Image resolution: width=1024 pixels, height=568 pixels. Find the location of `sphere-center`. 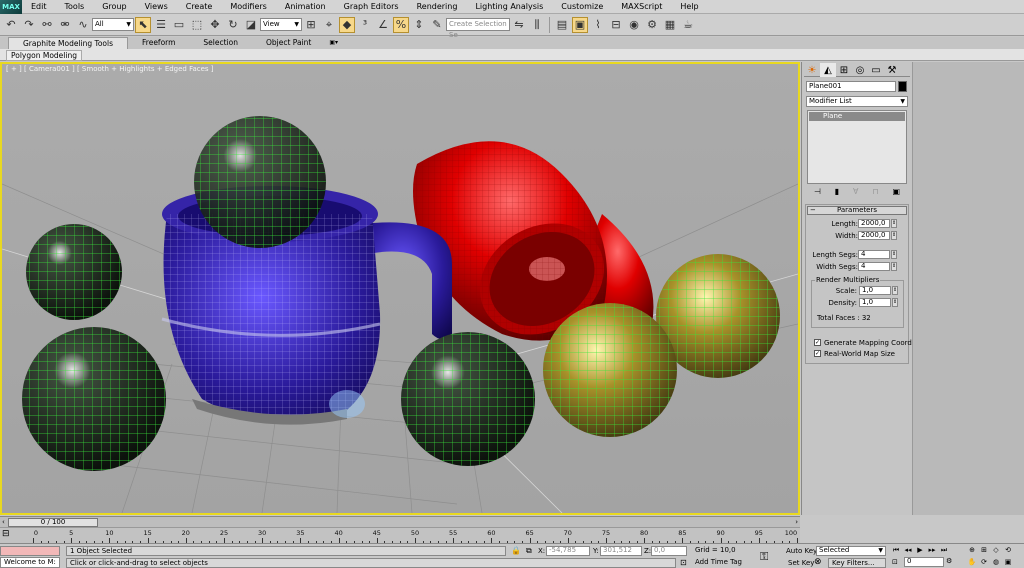

sphere-center is located at coordinates (468, 399).